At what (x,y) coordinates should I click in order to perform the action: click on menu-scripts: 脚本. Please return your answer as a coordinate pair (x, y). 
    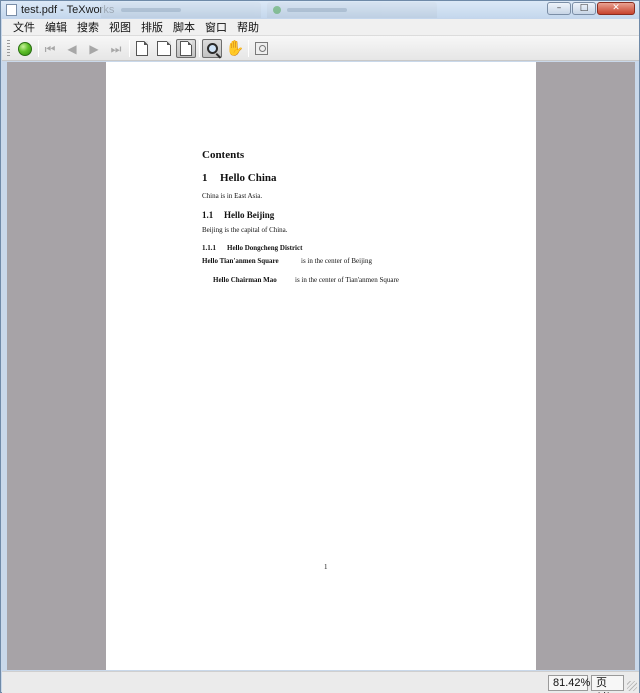
    Looking at the image, I should click on (184, 27).